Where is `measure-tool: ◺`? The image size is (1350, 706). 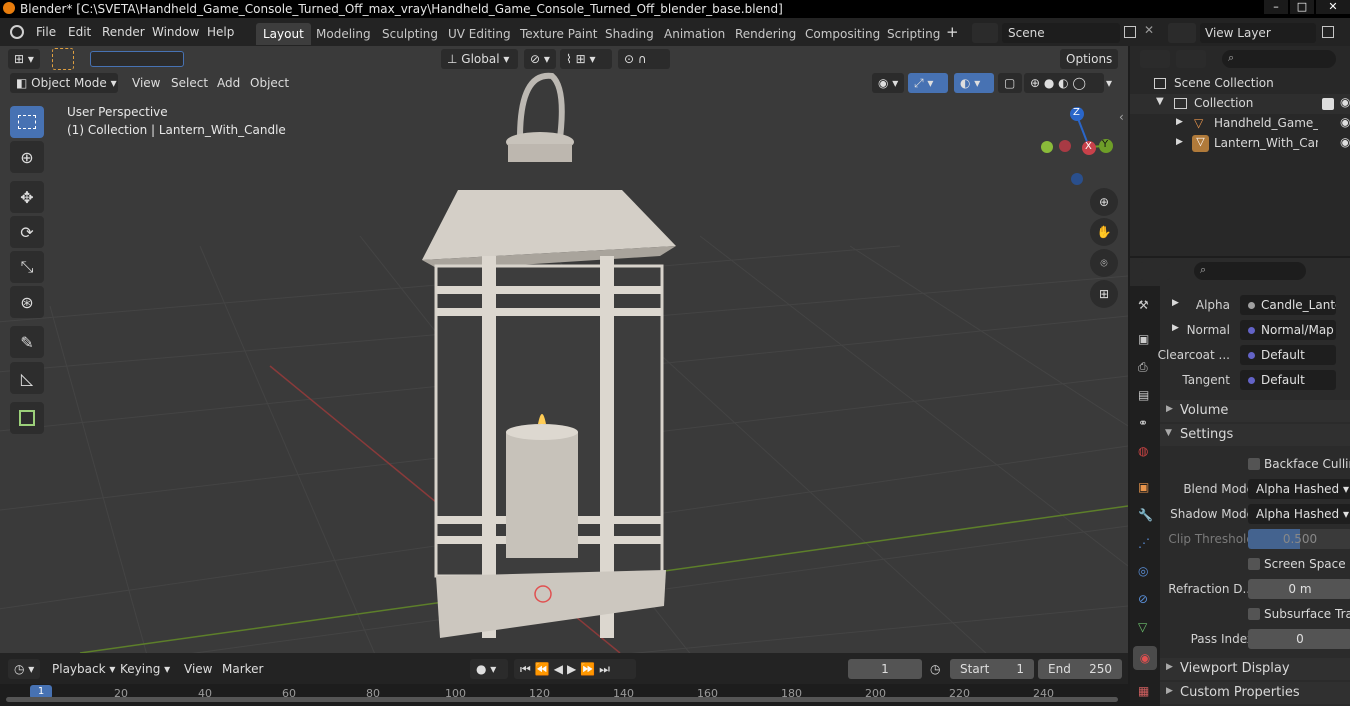
measure-tool: ◺ is located at coordinates (27, 378).